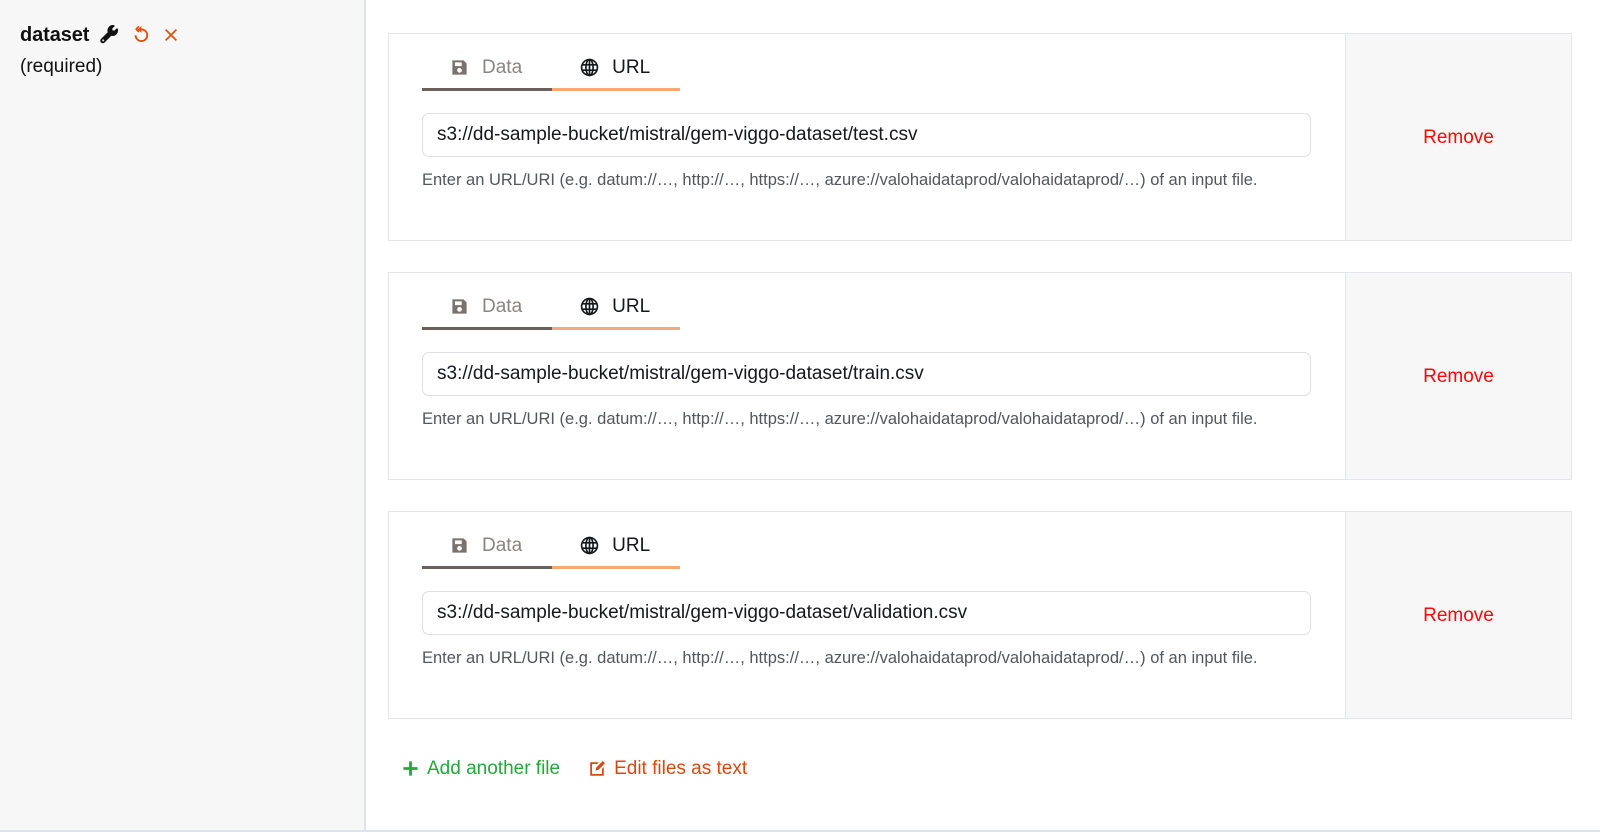 Image resolution: width=1600 pixels, height=832 pixels. Describe the element at coordinates (192, 35) in the screenshot. I see `parameter-title-row: dataset` at that location.